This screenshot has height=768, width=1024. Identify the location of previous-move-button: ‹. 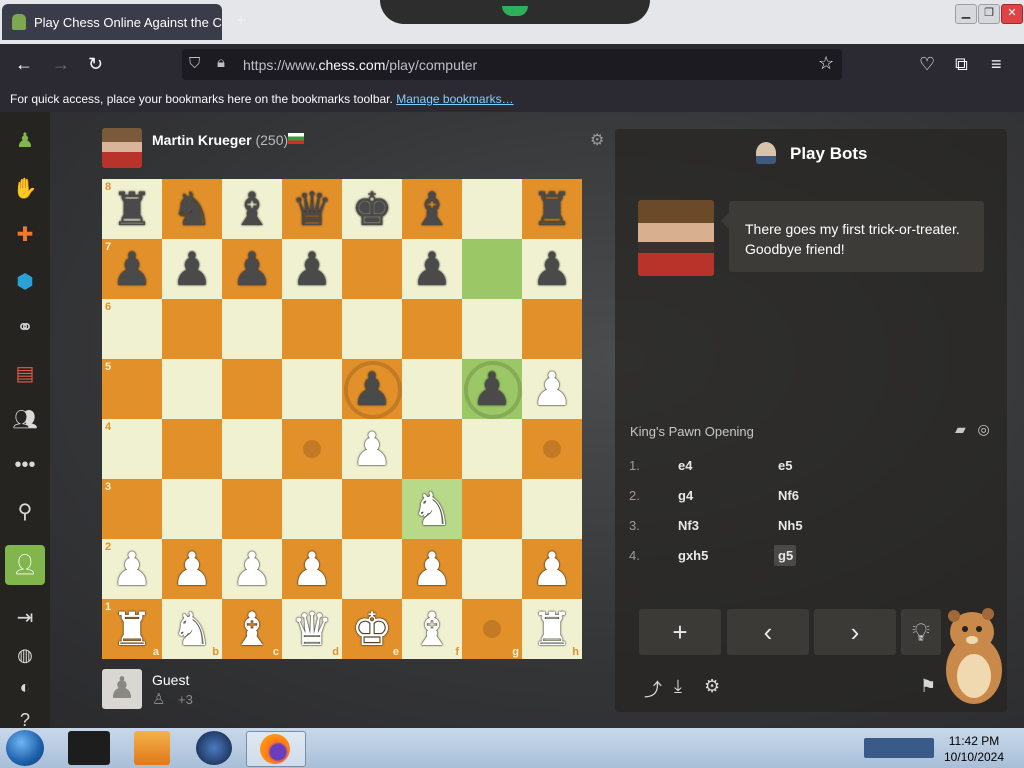
(768, 632).